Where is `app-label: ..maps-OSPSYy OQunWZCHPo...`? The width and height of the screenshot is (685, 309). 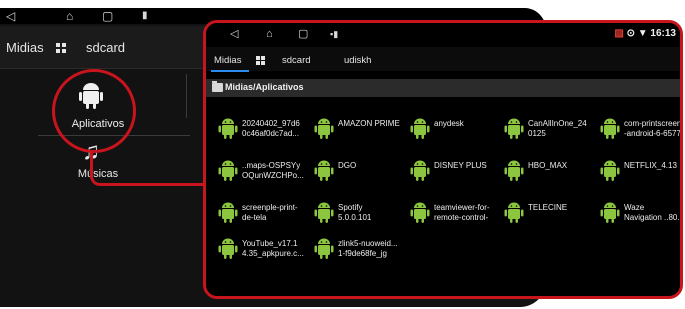
app-label: ..maps-OSPSYy OQunWZCHPo... is located at coordinates (273, 170).